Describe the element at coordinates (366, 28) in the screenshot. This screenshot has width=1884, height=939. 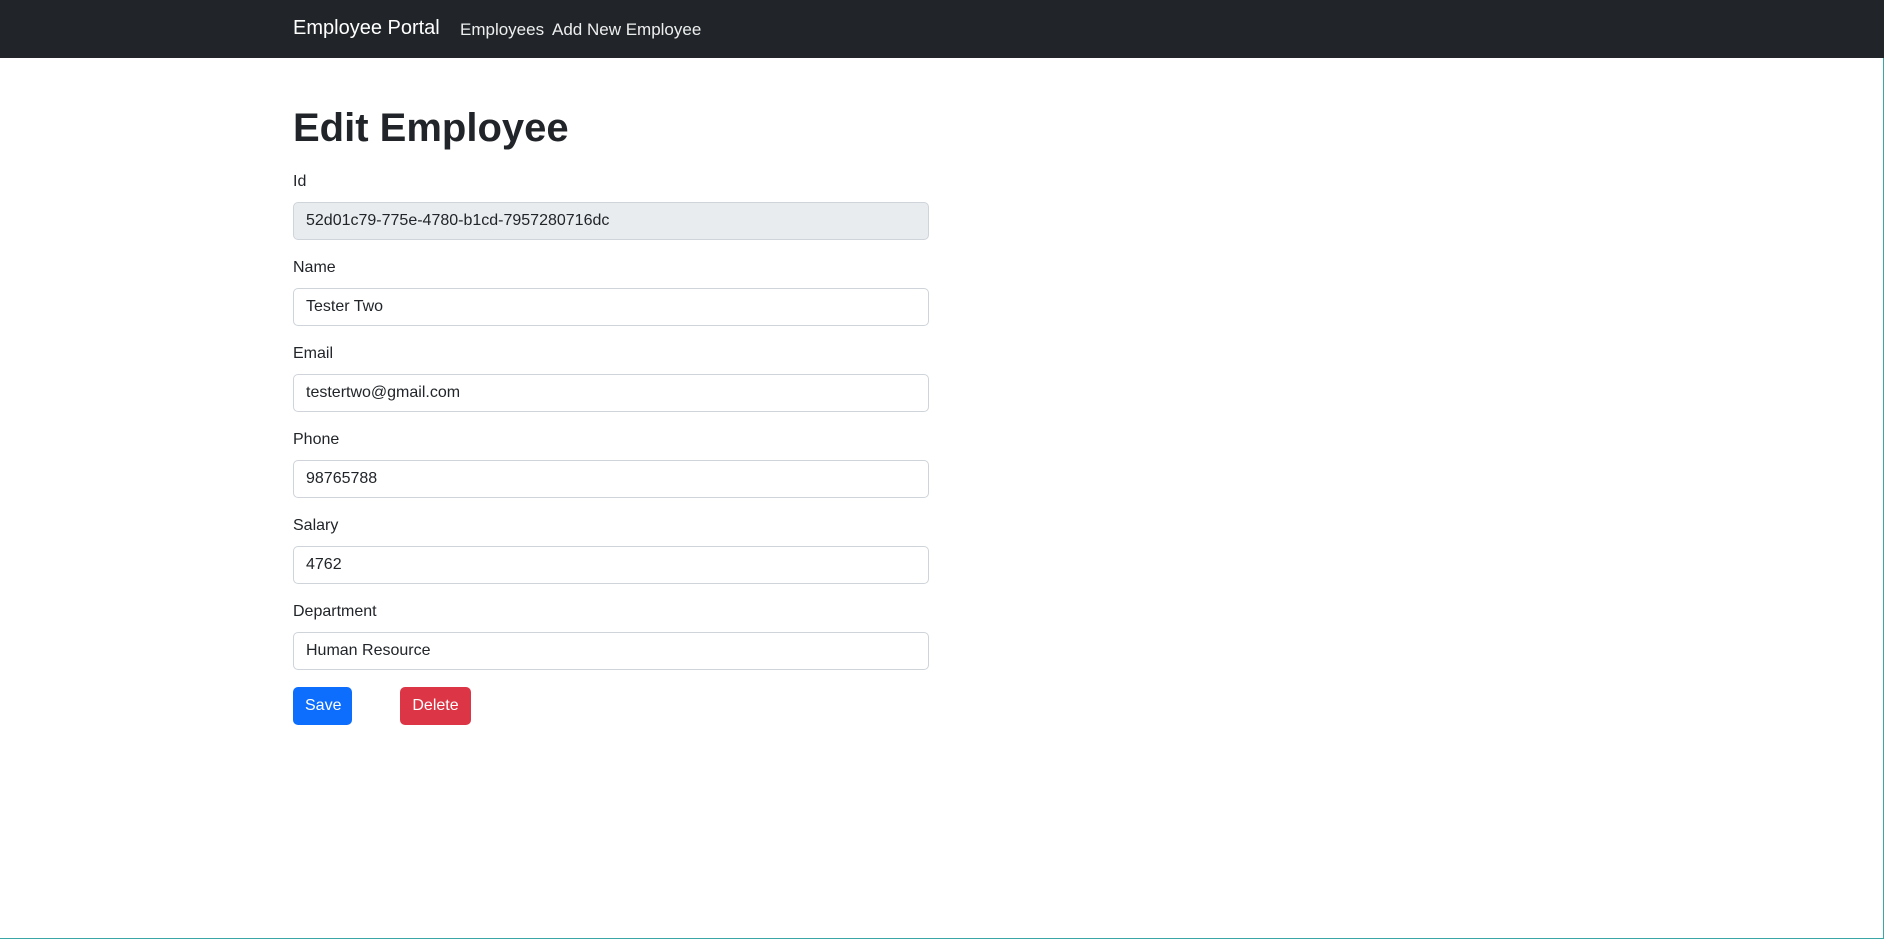
I see `brand-link: Employee Portal` at that location.